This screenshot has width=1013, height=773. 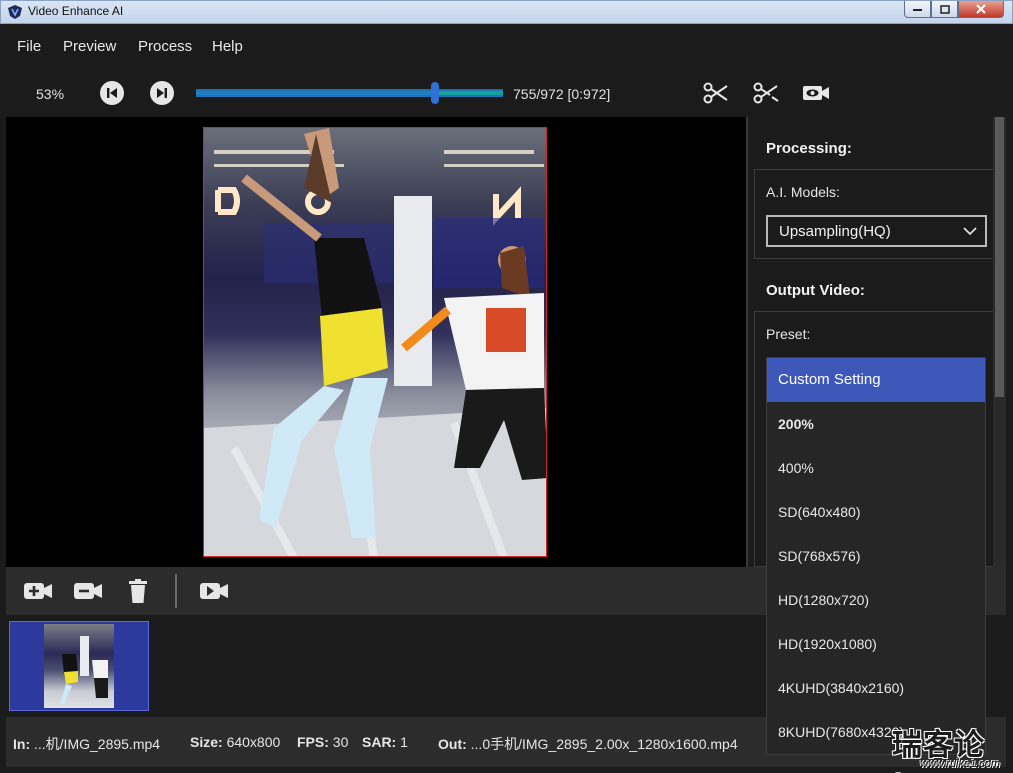 I want to click on remove-video-icon, so click(x=88, y=591).